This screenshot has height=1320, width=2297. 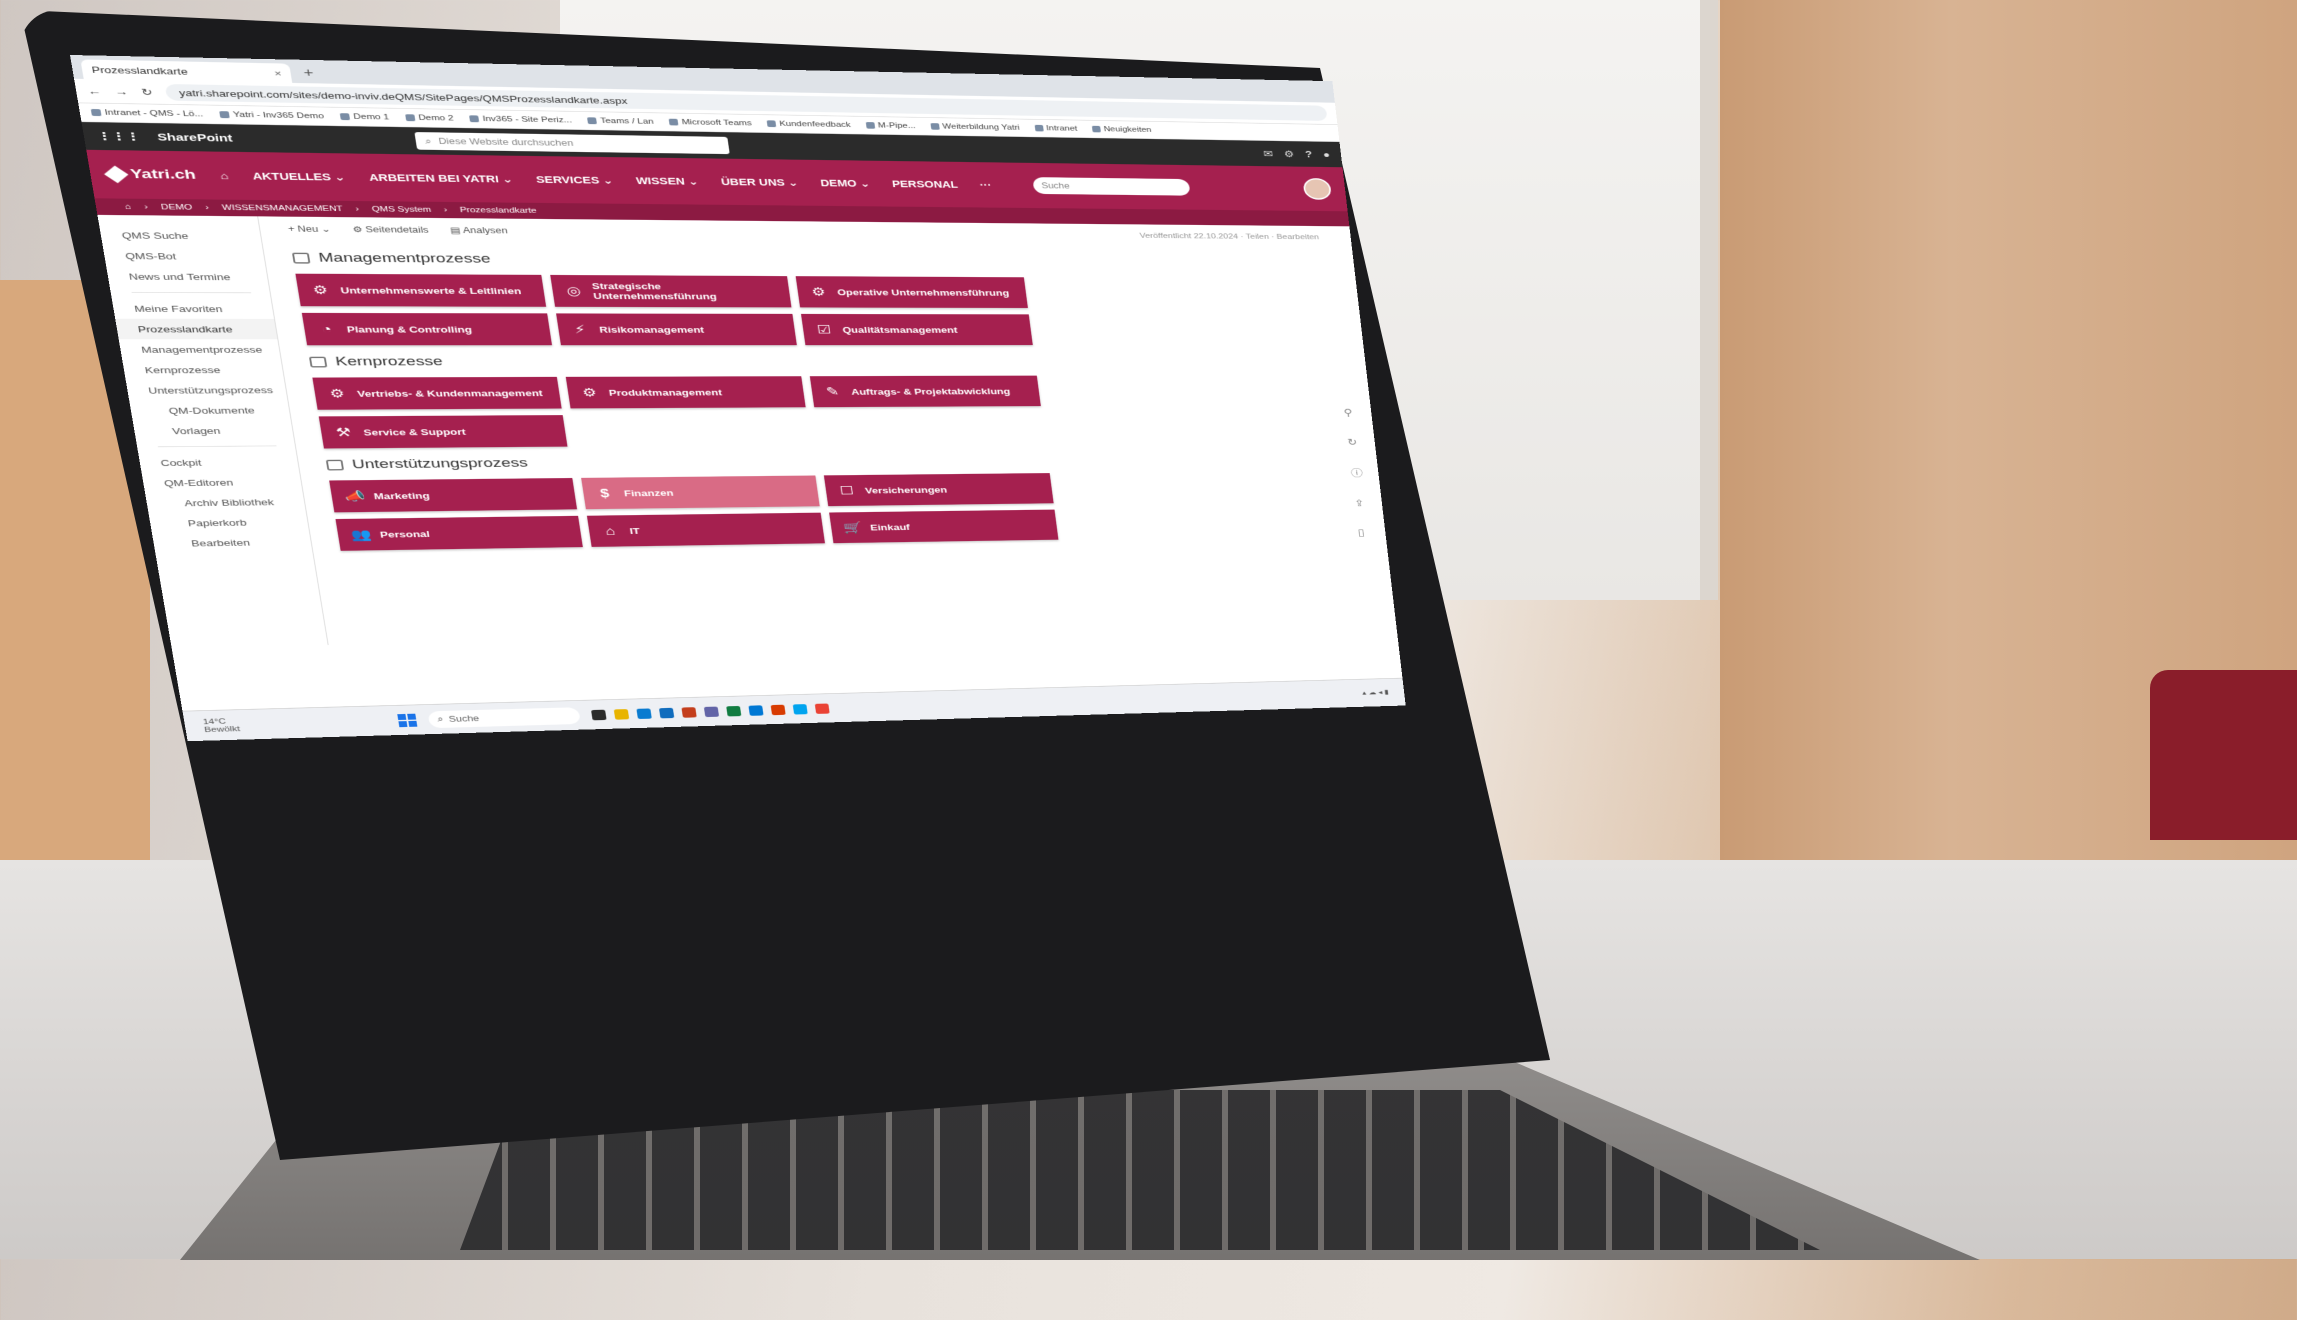 I want to click on sidebar-item-qms-bot: QMS-Bot, so click(x=195, y=255).